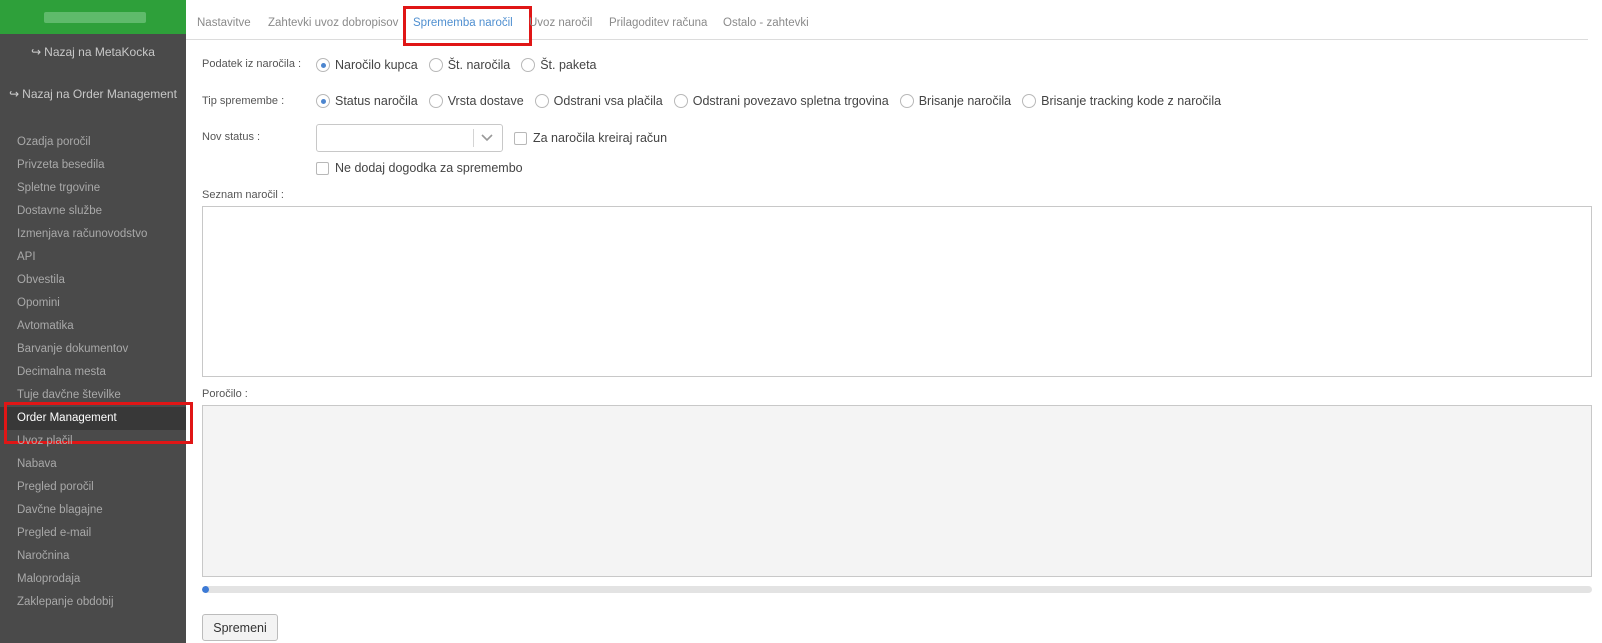  I want to click on source-radio-group: Naročilo kupca Št. naročila Št. paketa, so click(462, 65).